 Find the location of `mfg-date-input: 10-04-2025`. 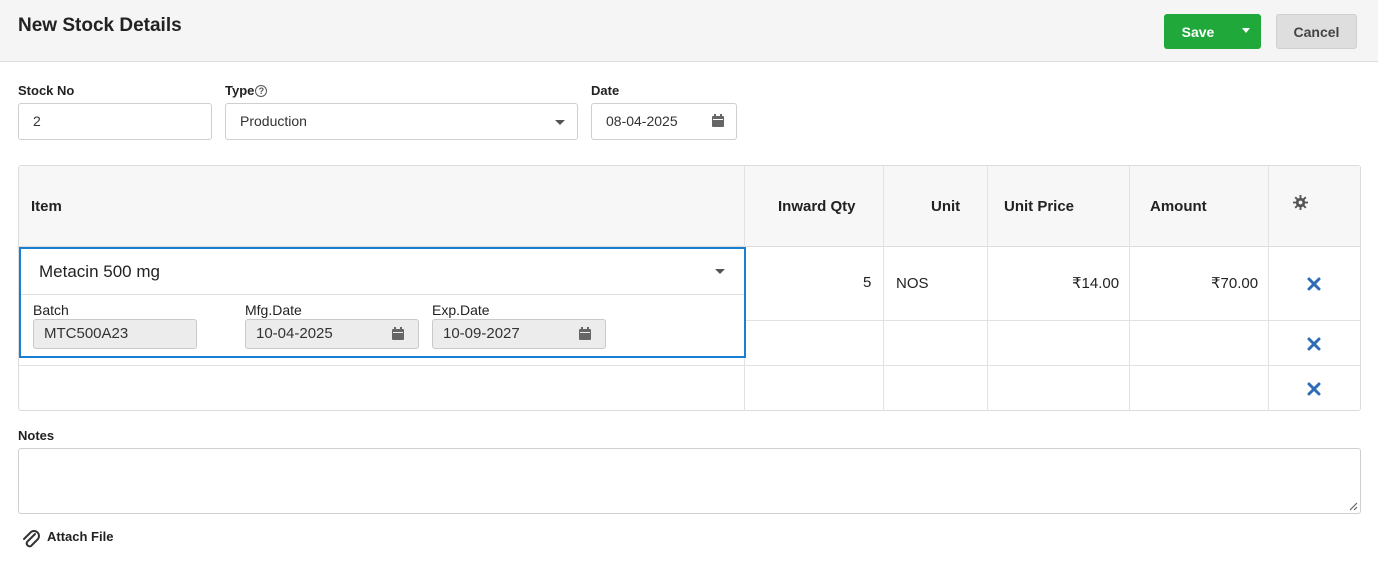

mfg-date-input: 10-04-2025 is located at coordinates (332, 334).